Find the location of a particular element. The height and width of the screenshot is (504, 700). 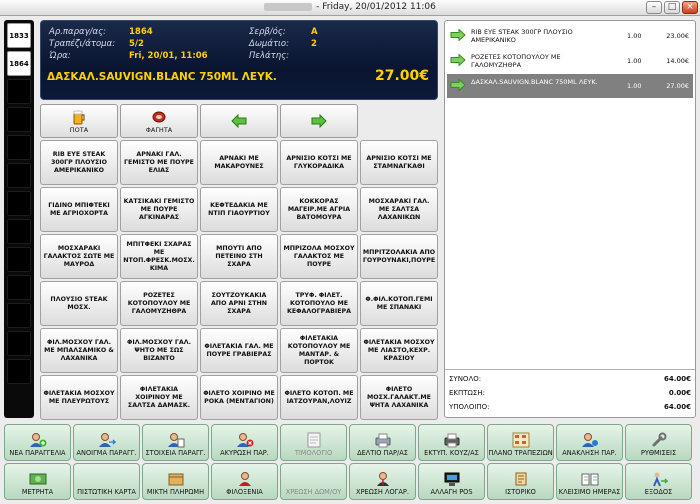

product-button: ΜΟΣΧΑΡΑΚΙ ΓΑΛΑΚΤΟΣ ΣΩΤΕ ΜΕ ΜΑΥΡΟΔ is located at coordinates (79, 256).